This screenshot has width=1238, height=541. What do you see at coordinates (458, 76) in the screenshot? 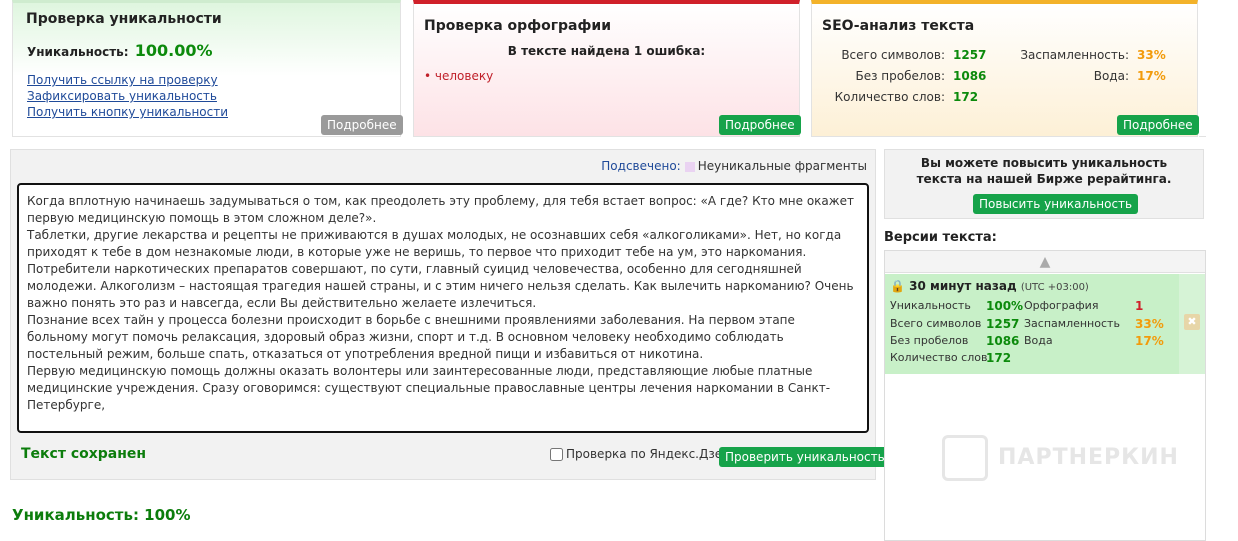
I see `spelling-error-word: • человеку` at bounding box center [458, 76].